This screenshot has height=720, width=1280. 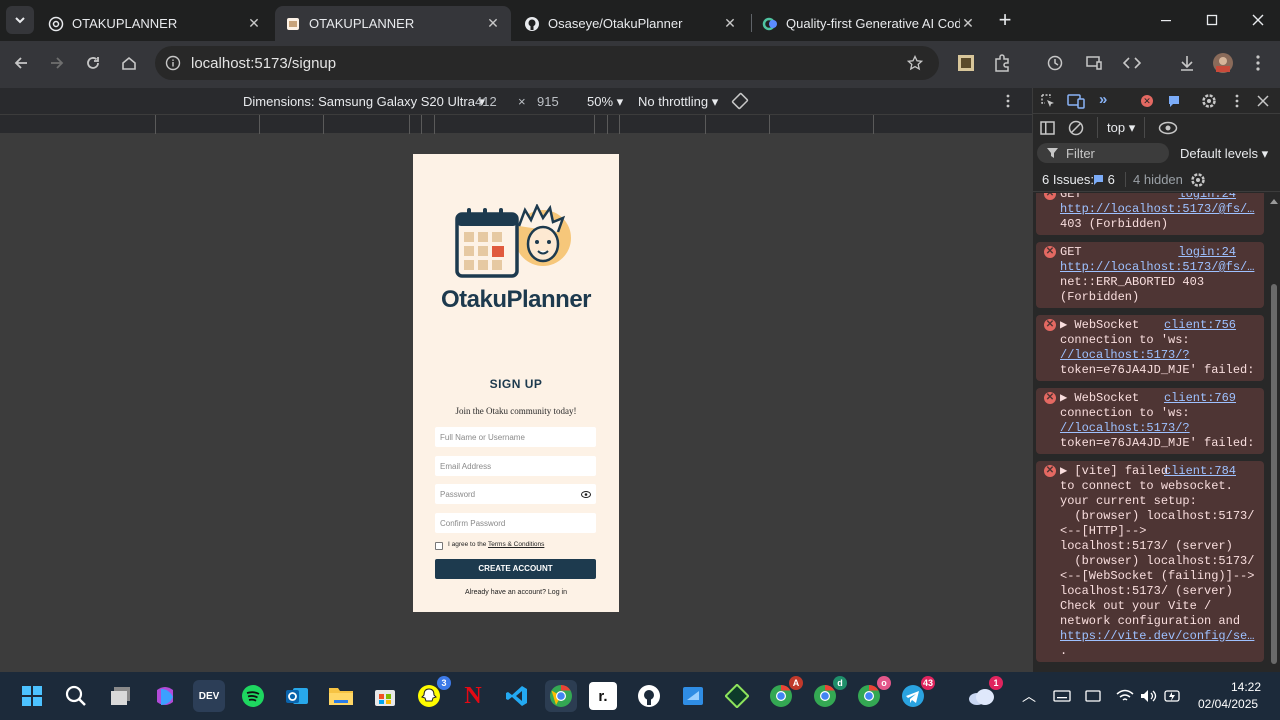 I want to click on name-input: Full Name or Username, so click(x=515, y=437).